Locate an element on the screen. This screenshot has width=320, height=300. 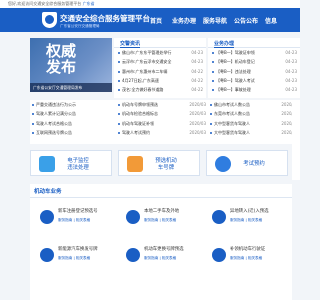
biz-card: 机动车更换号牌预选 服务指南 | 相关表格 is located at coordinates (163, 258).